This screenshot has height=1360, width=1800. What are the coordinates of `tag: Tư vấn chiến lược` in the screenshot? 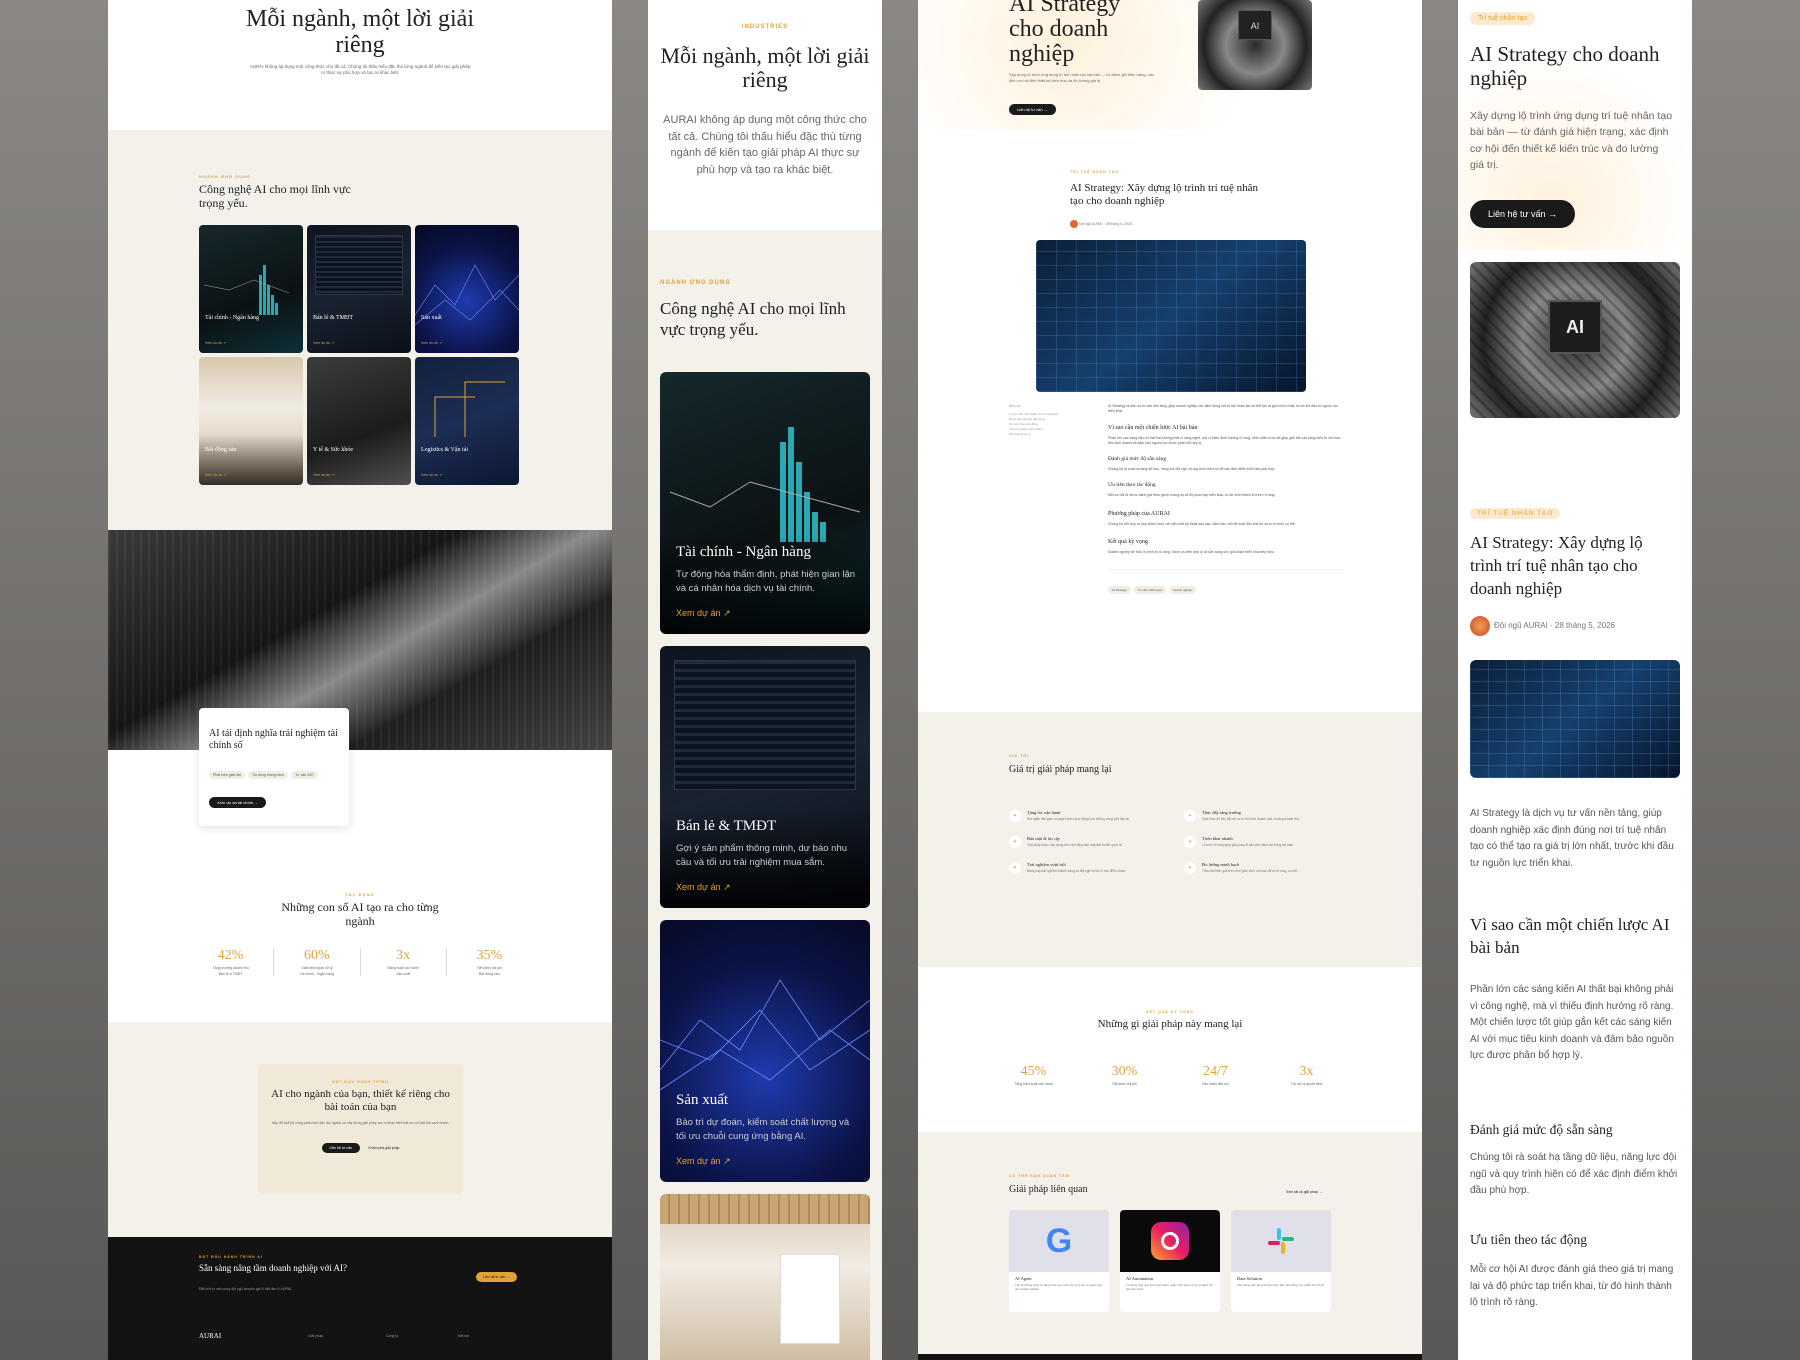 It's located at (1150, 590).